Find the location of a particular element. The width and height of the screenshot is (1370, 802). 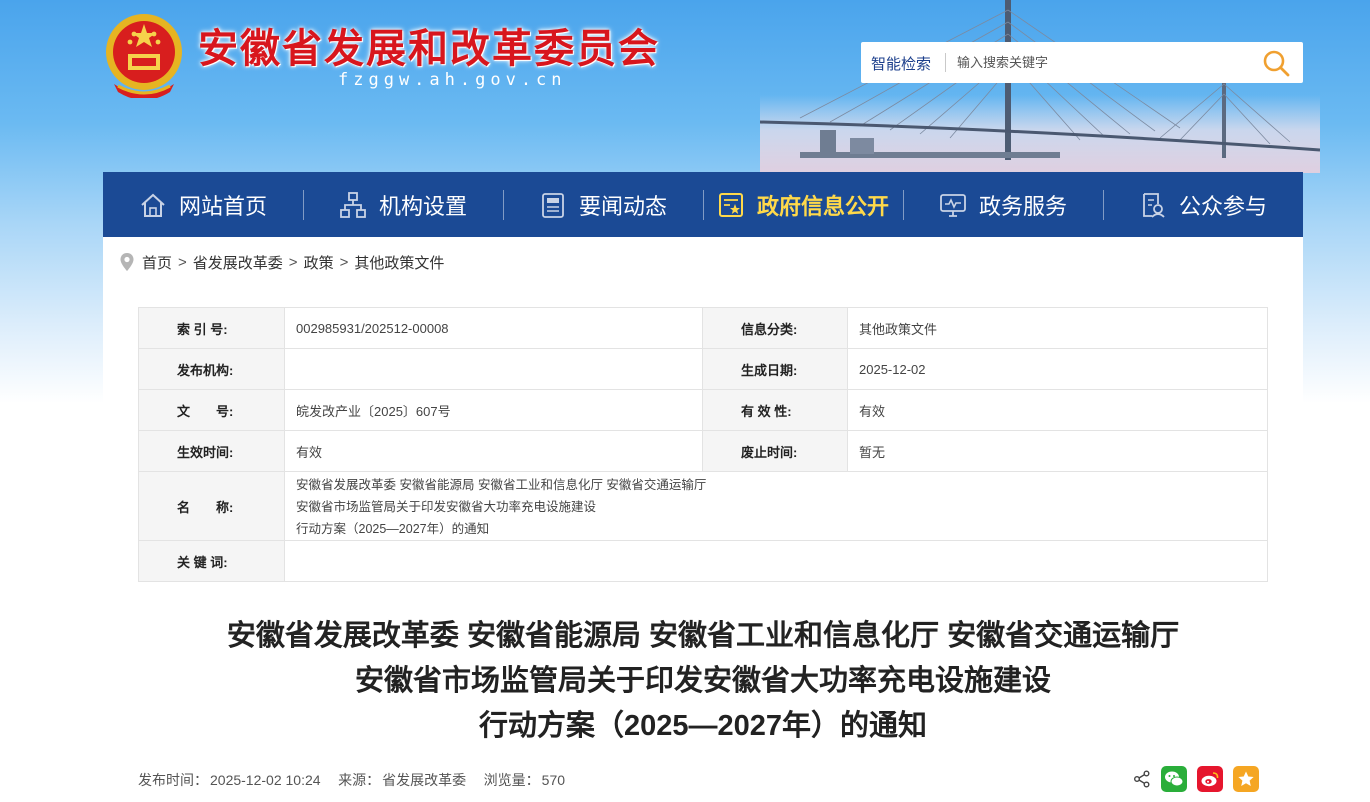

abolish-time-label: 废止时间: is located at coordinates (775, 451).